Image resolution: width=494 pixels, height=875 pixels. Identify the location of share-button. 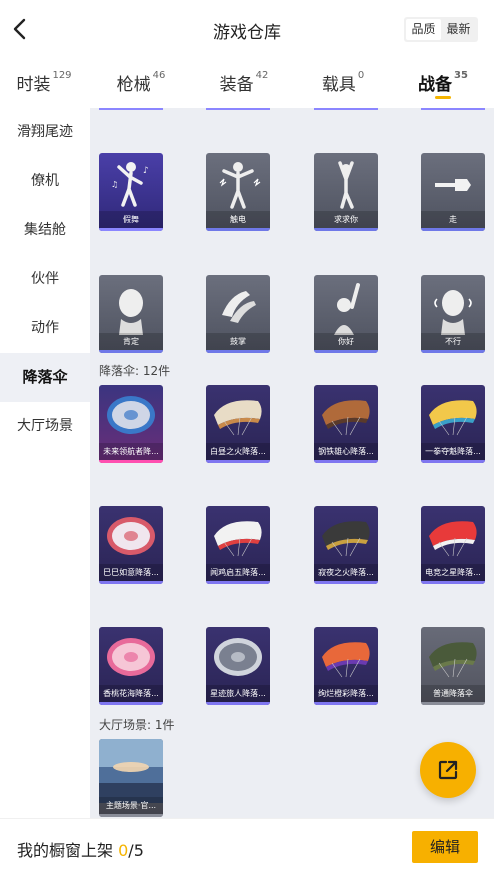
(448, 770).